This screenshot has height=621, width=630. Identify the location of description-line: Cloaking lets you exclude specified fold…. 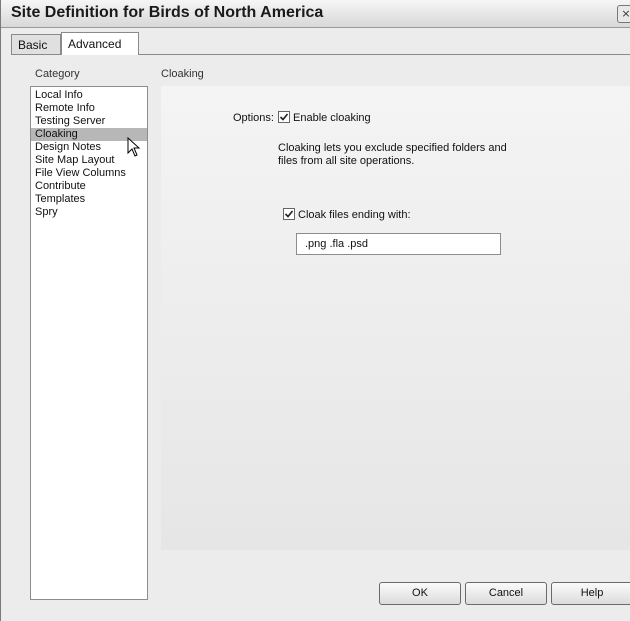
(392, 148).